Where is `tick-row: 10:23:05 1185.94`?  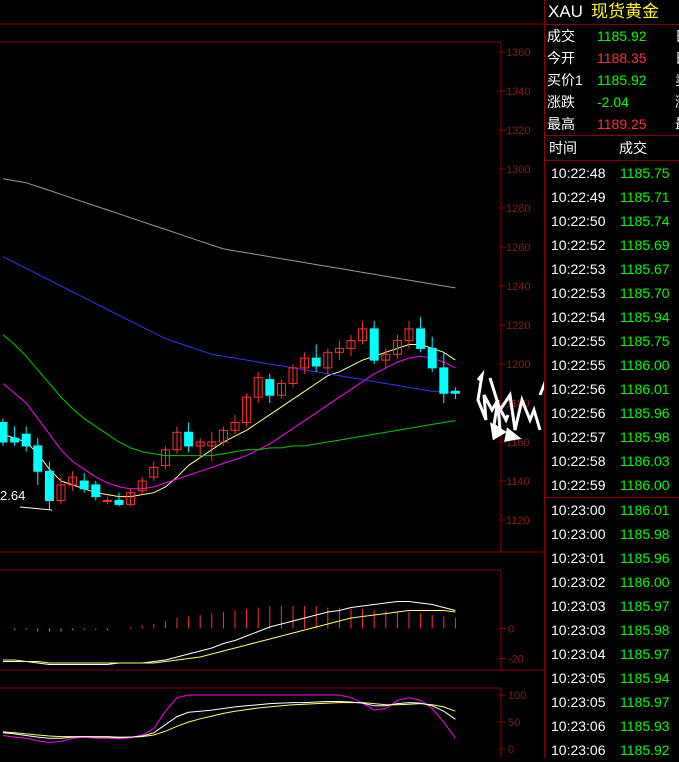 tick-row: 10:23:05 1185.94 is located at coordinates (612, 678).